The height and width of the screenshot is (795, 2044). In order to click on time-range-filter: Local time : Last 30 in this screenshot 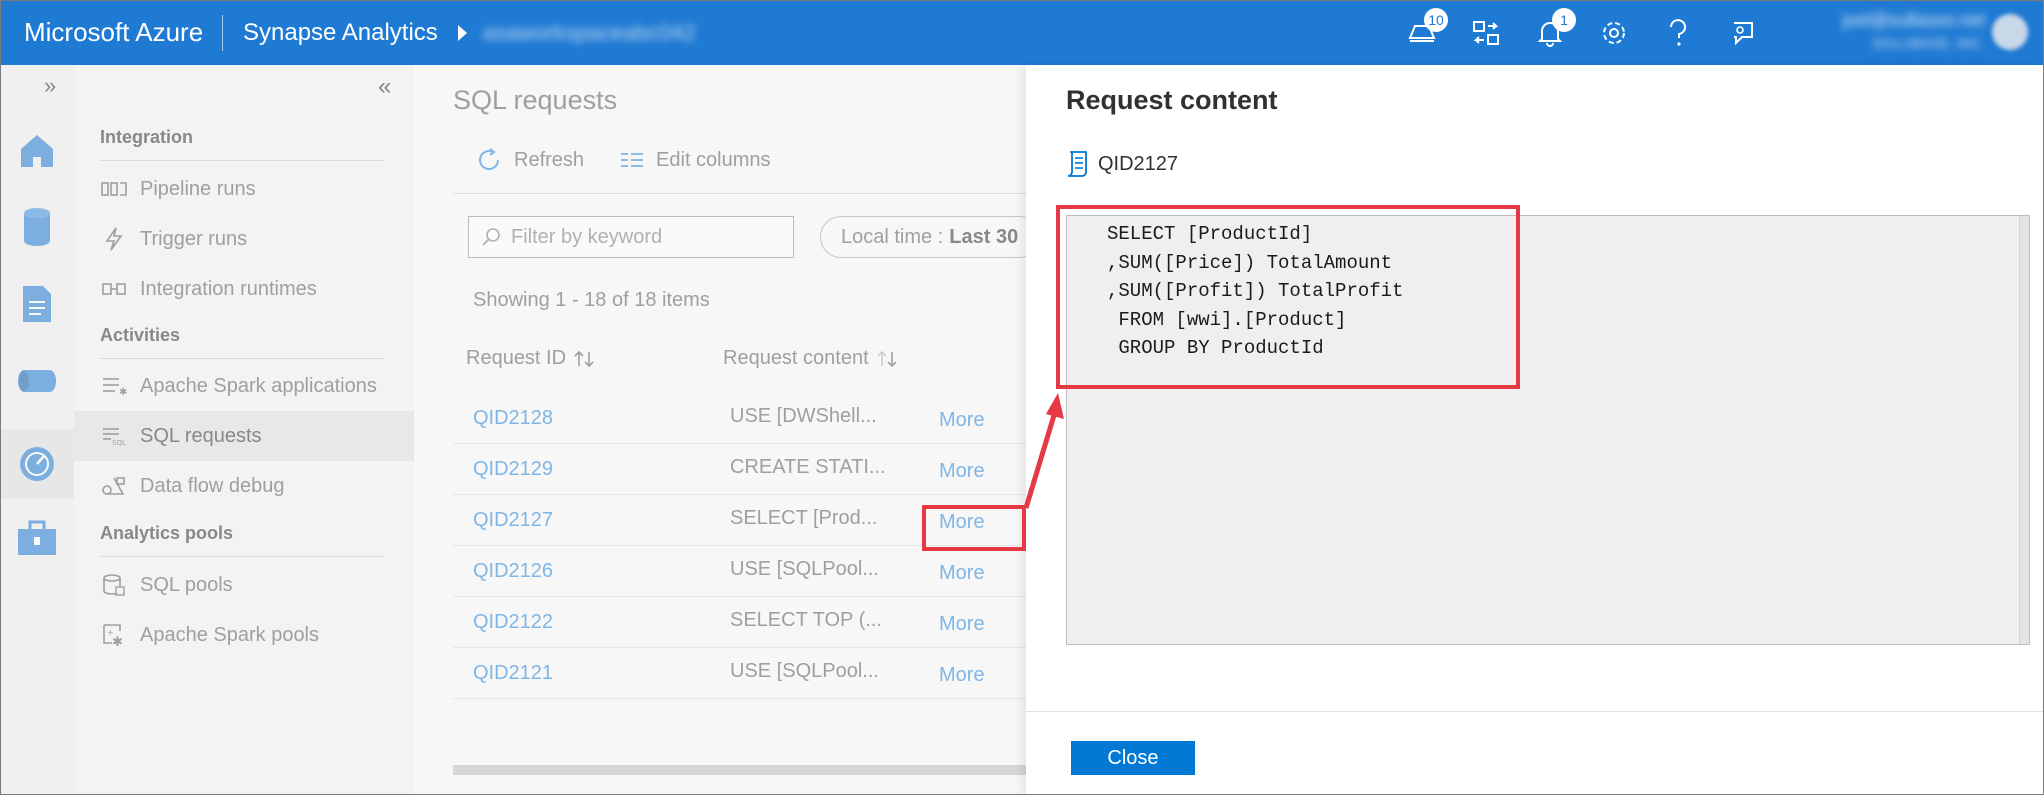, I will do `click(930, 237)`.